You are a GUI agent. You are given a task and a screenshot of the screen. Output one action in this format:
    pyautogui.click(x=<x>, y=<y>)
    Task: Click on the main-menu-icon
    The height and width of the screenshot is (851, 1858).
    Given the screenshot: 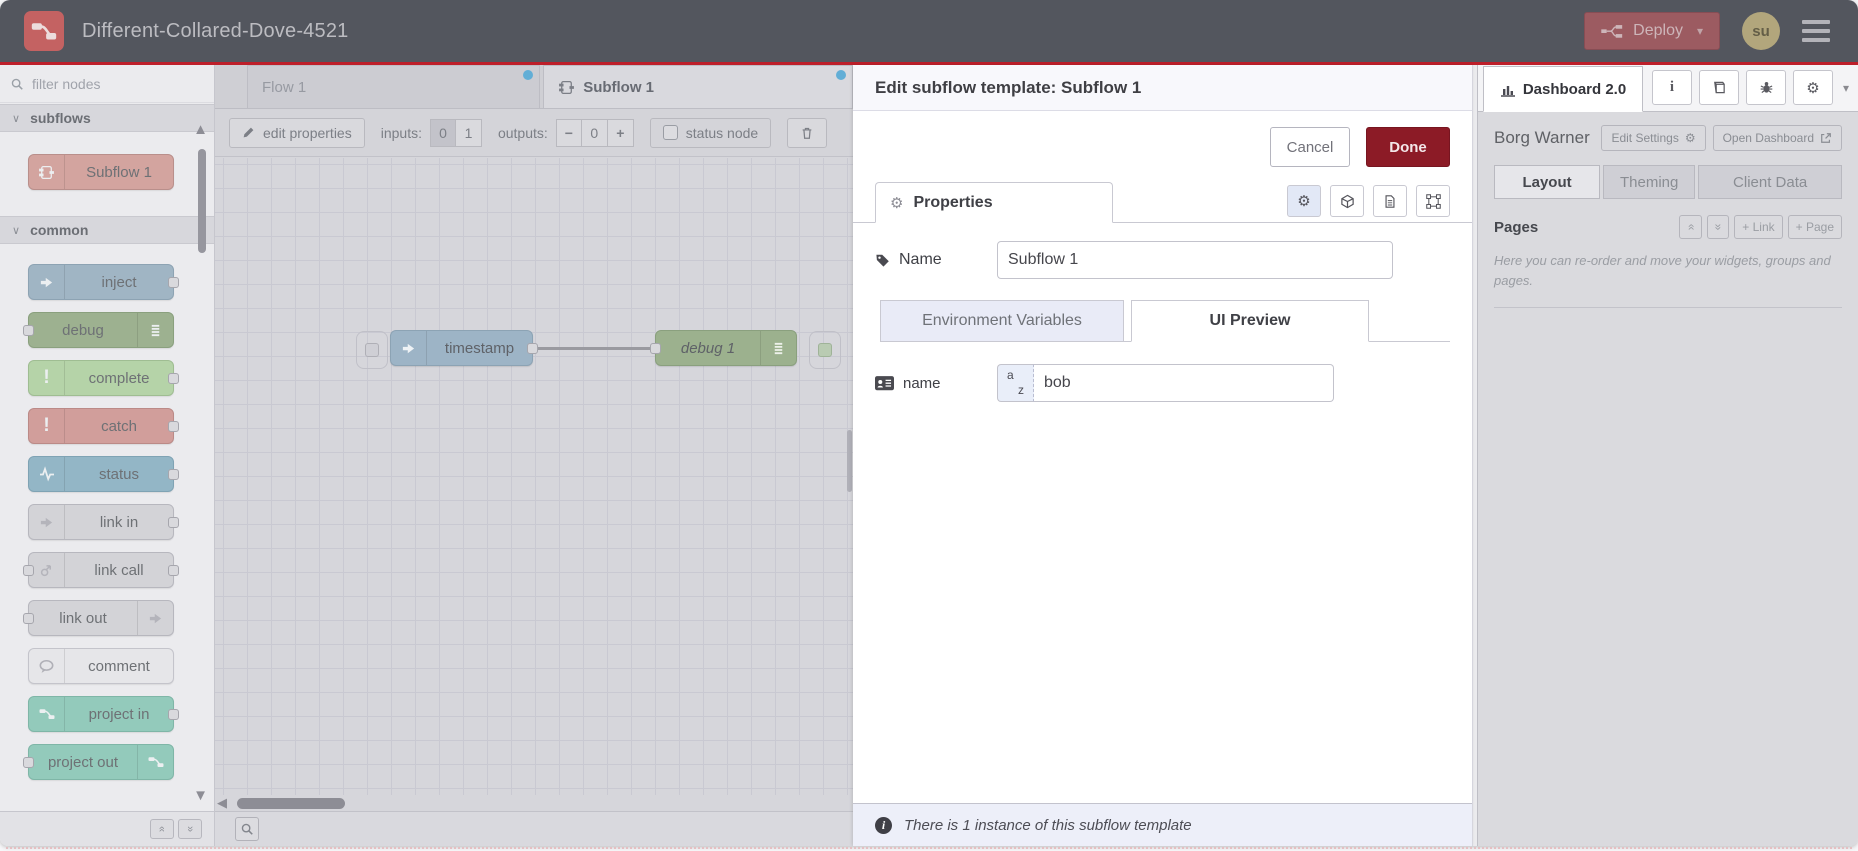 What is the action you would take?
    pyautogui.click(x=1816, y=31)
    